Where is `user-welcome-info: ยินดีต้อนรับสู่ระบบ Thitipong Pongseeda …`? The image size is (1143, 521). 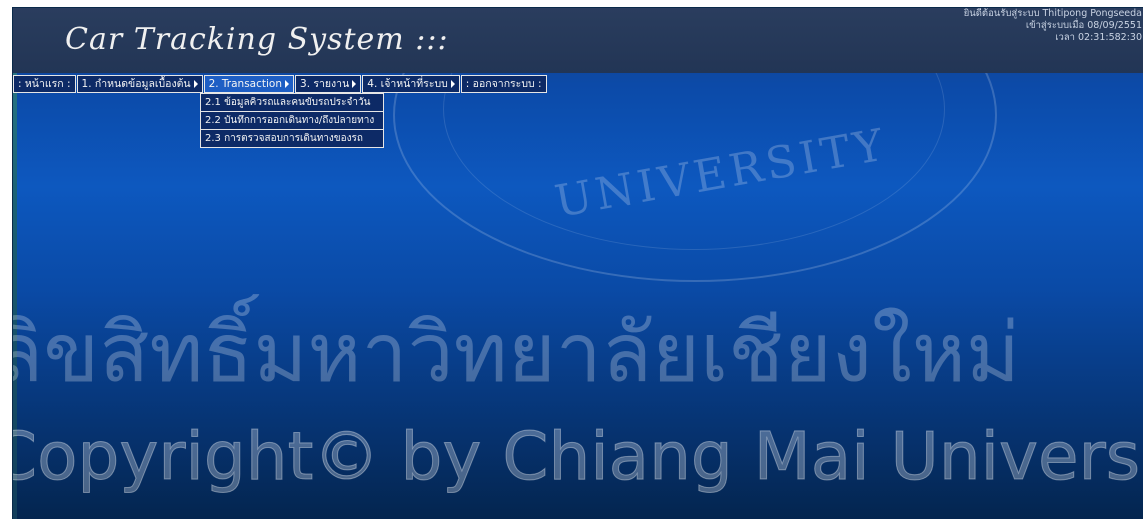 user-welcome-info: ยินดีต้อนรับสู่ระบบ Thitipong Pongseeda … is located at coordinates (1053, 26).